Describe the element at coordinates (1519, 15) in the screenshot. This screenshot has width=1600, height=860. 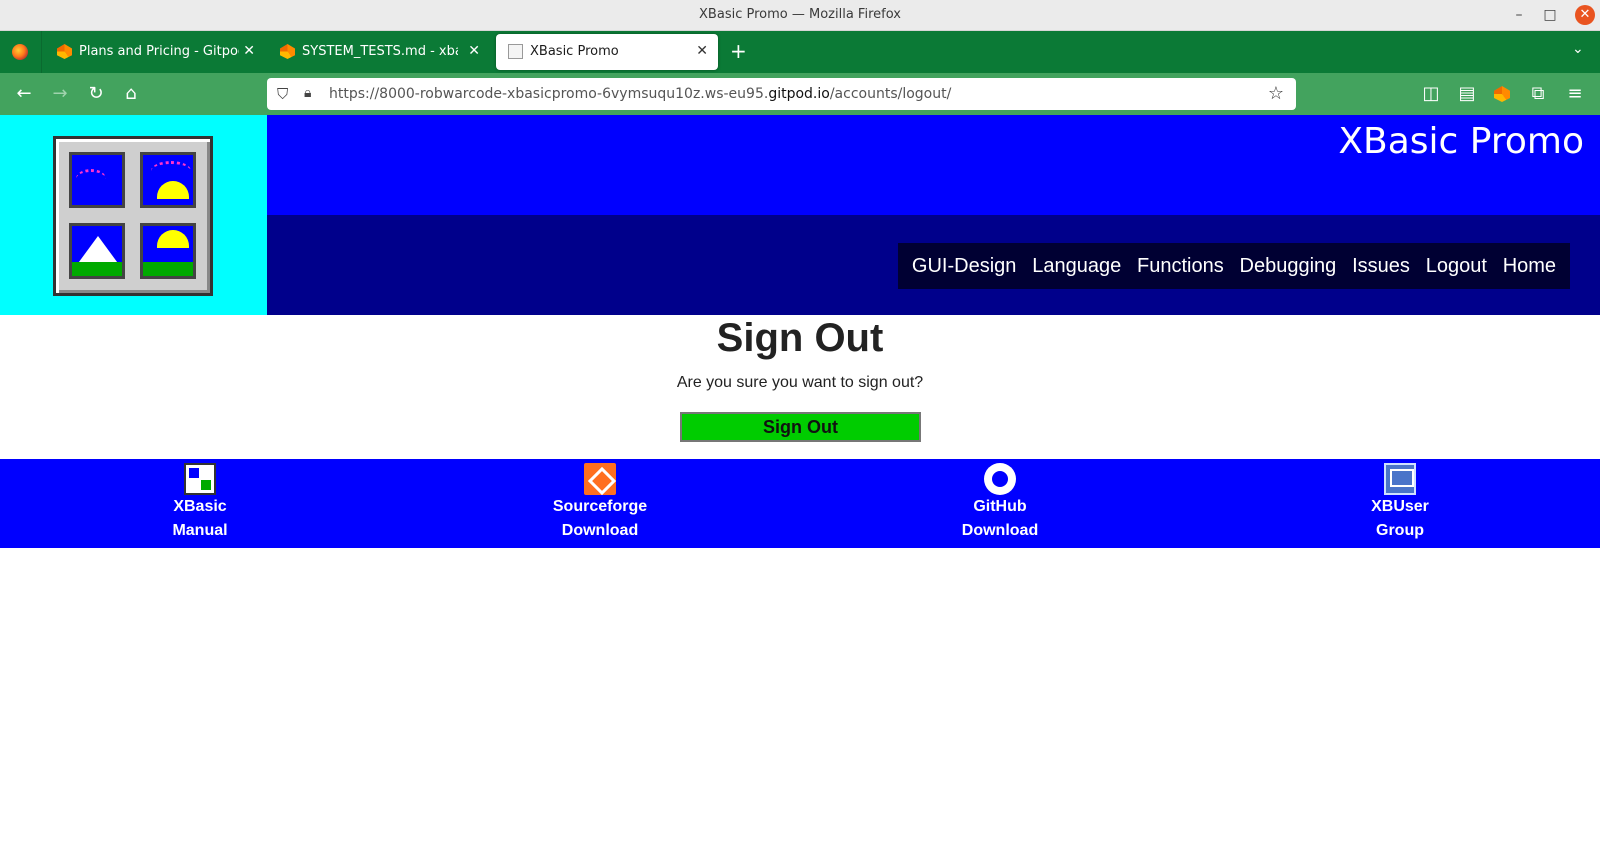
I see `minimize-icon: –` at that location.